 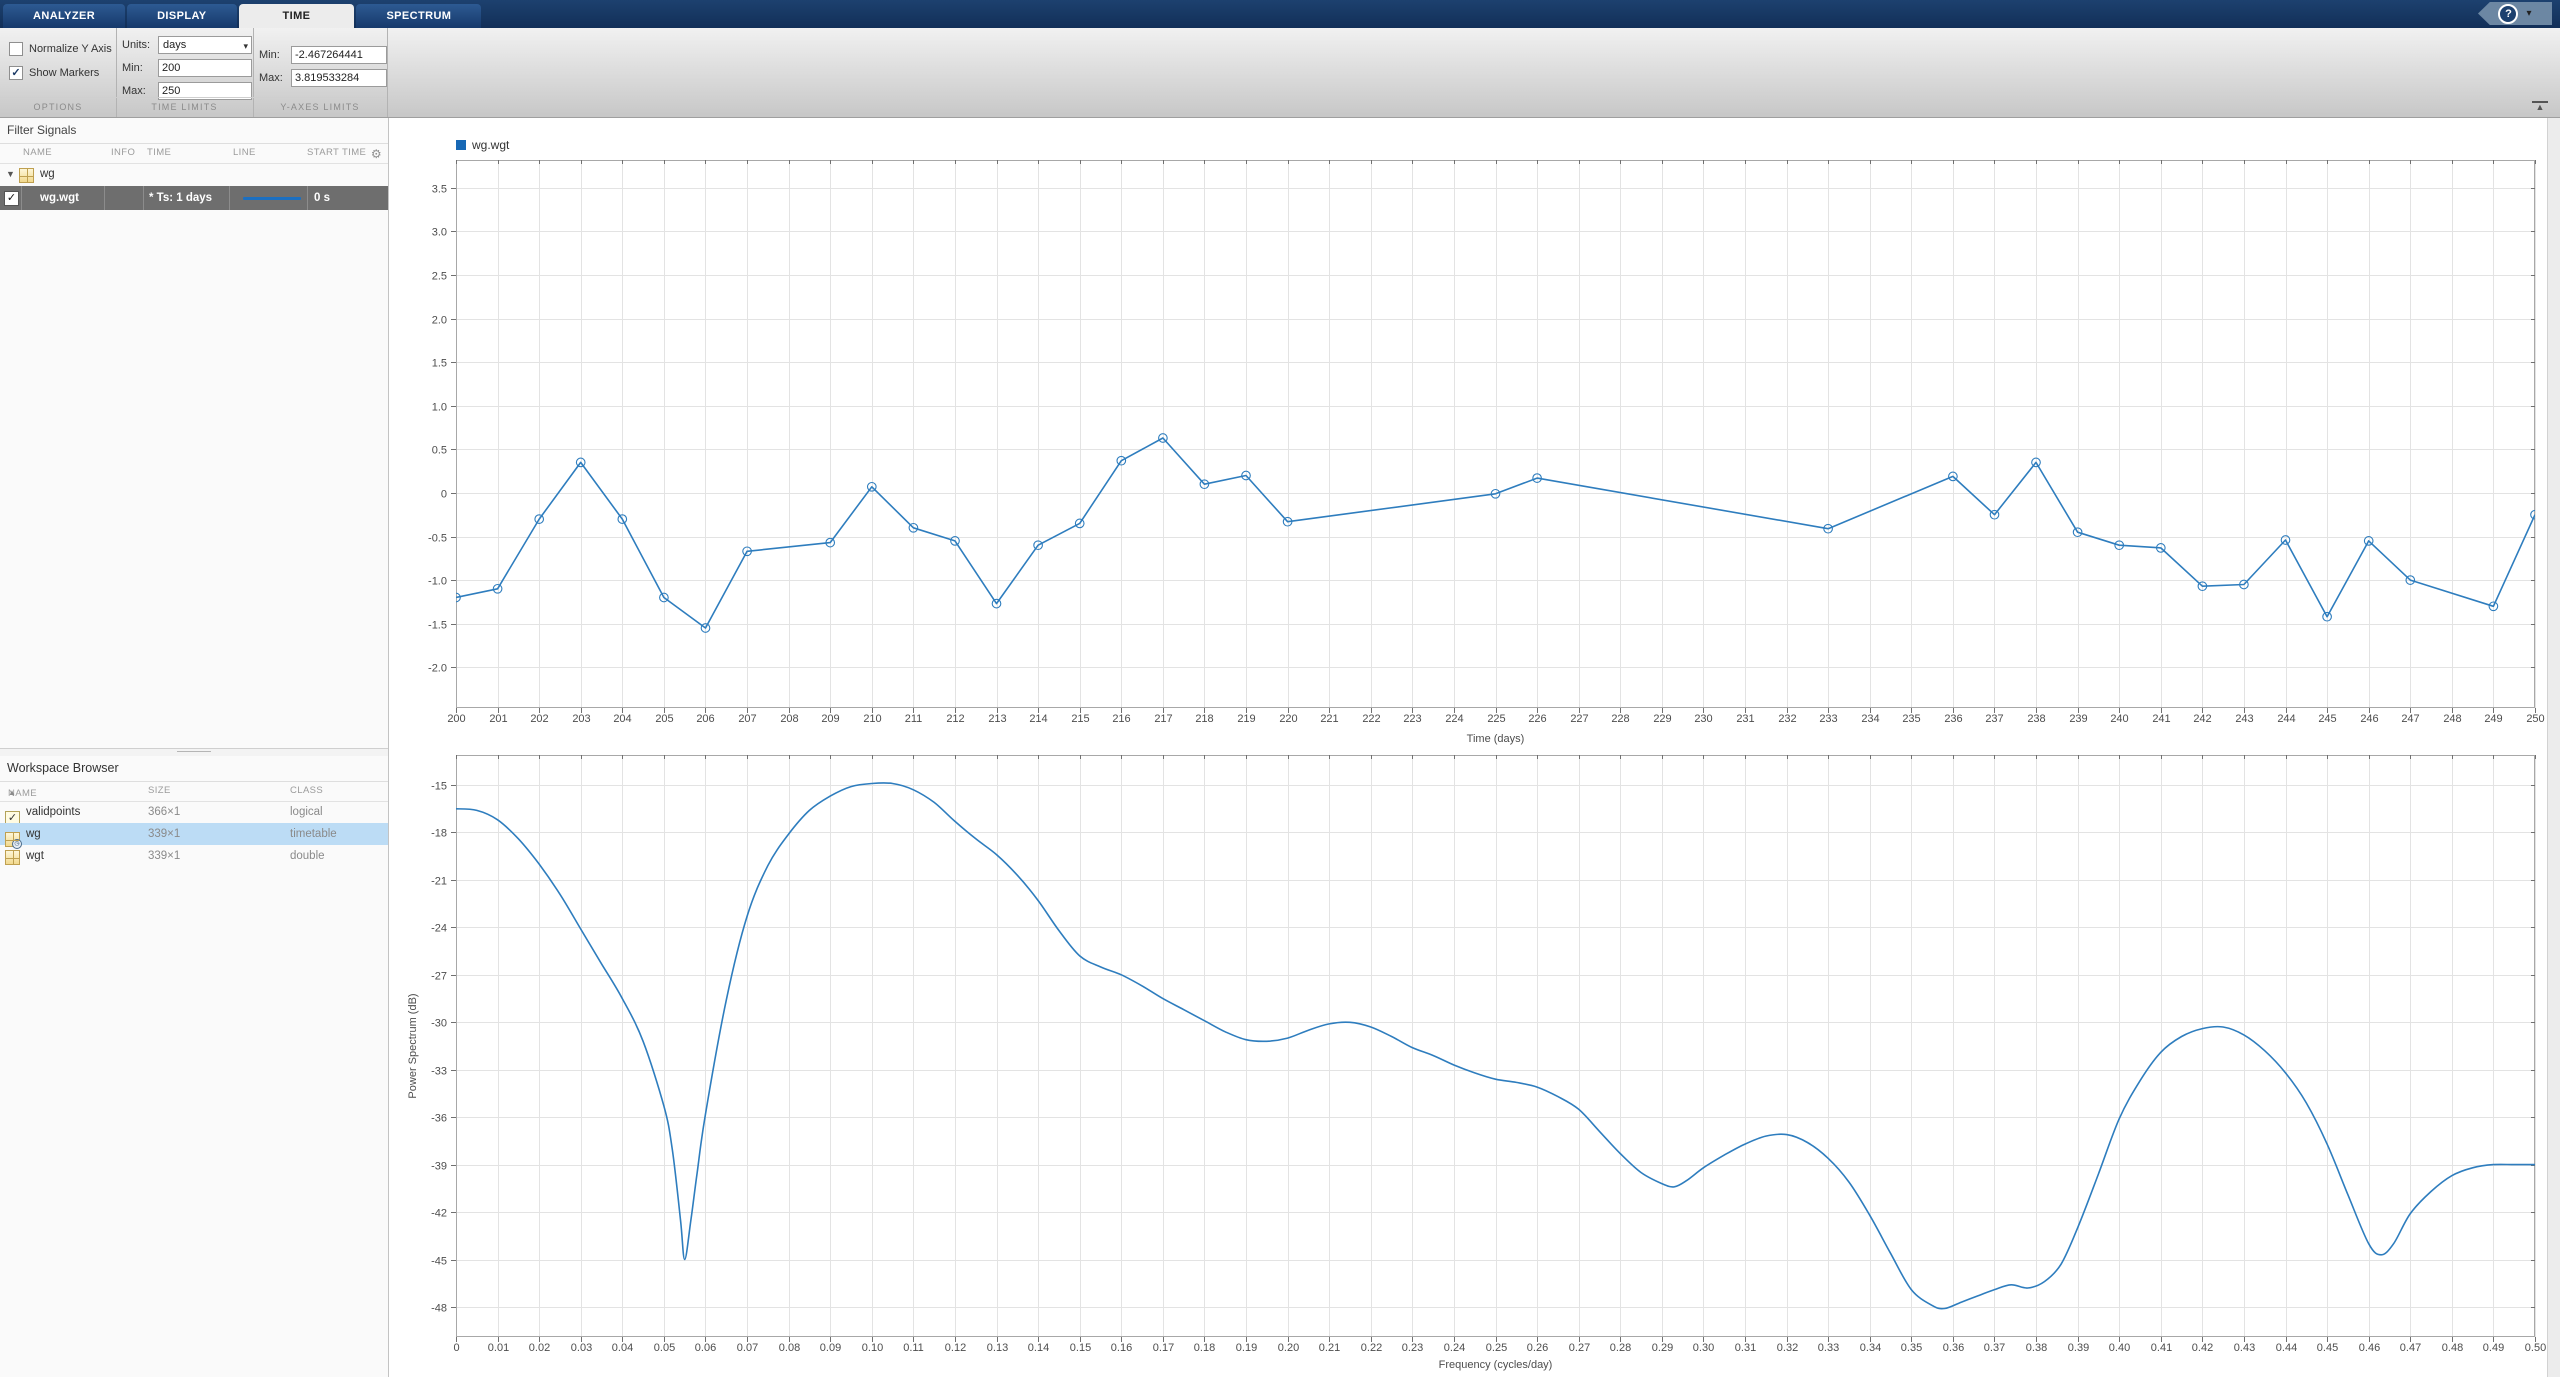 I want to click on workspace-row-wgt: wgt 339×1 double, so click(x=194, y=856).